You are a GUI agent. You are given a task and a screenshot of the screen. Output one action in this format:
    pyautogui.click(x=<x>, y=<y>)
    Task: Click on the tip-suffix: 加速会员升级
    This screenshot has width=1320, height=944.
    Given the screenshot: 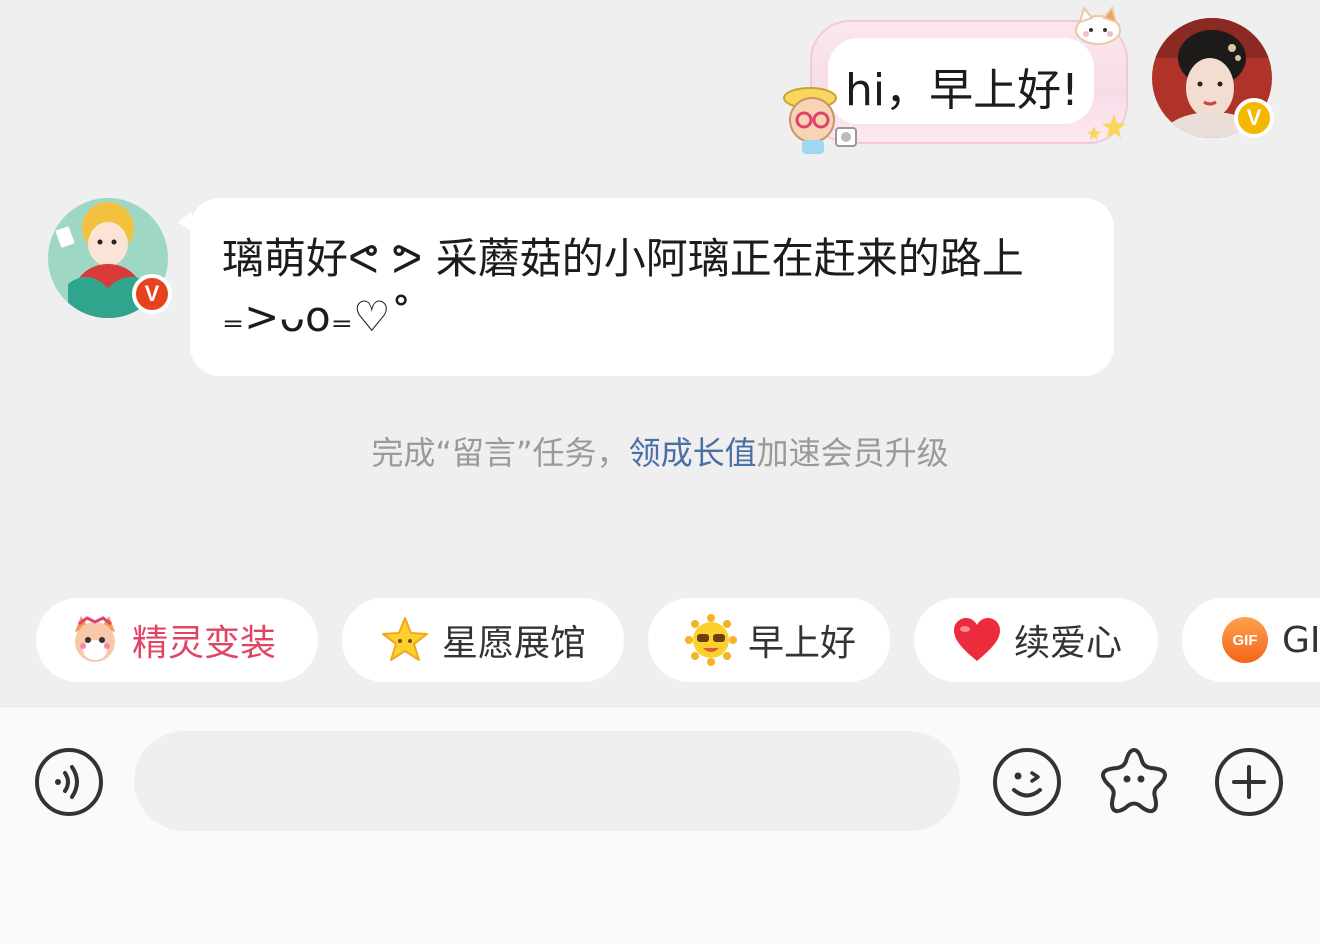 What is the action you would take?
    pyautogui.click(x=852, y=453)
    